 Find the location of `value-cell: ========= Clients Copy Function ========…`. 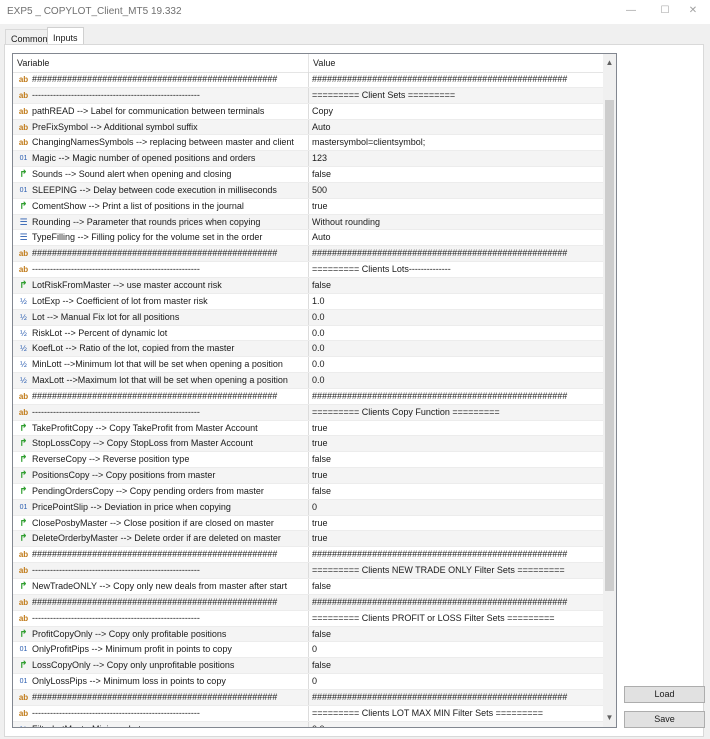

value-cell: ========= Clients Copy Function ========… is located at coordinates (456, 412).